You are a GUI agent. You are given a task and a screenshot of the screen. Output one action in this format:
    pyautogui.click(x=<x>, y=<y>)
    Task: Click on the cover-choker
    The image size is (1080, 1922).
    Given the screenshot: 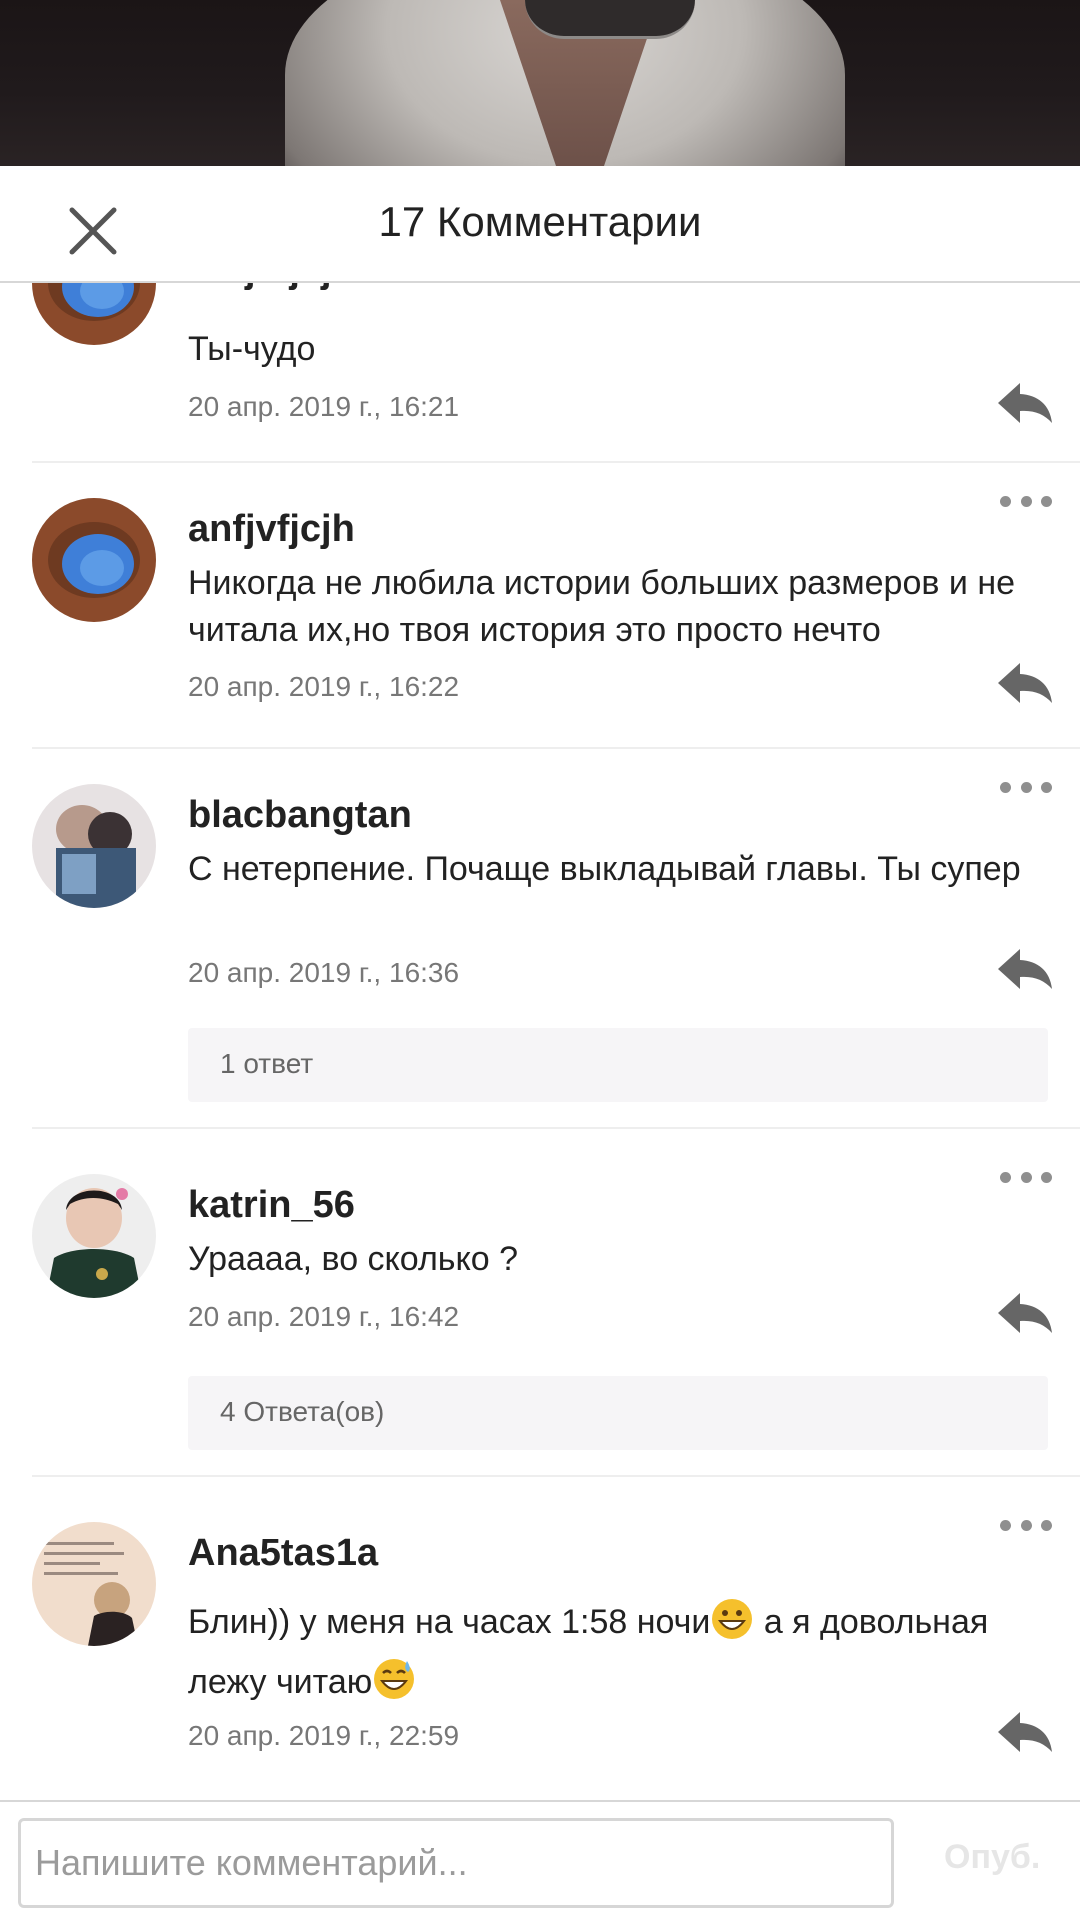 What is the action you would take?
    pyautogui.click(x=610, y=19)
    